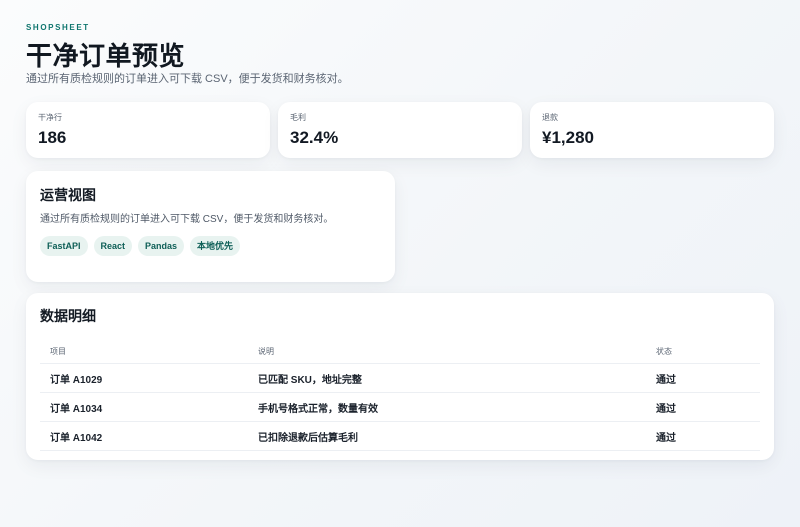 This screenshot has height=527, width=800. Describe the element at coordinates (64, 246) in the screenshot. I see `tag-fastapi: FastAPI` at that location.